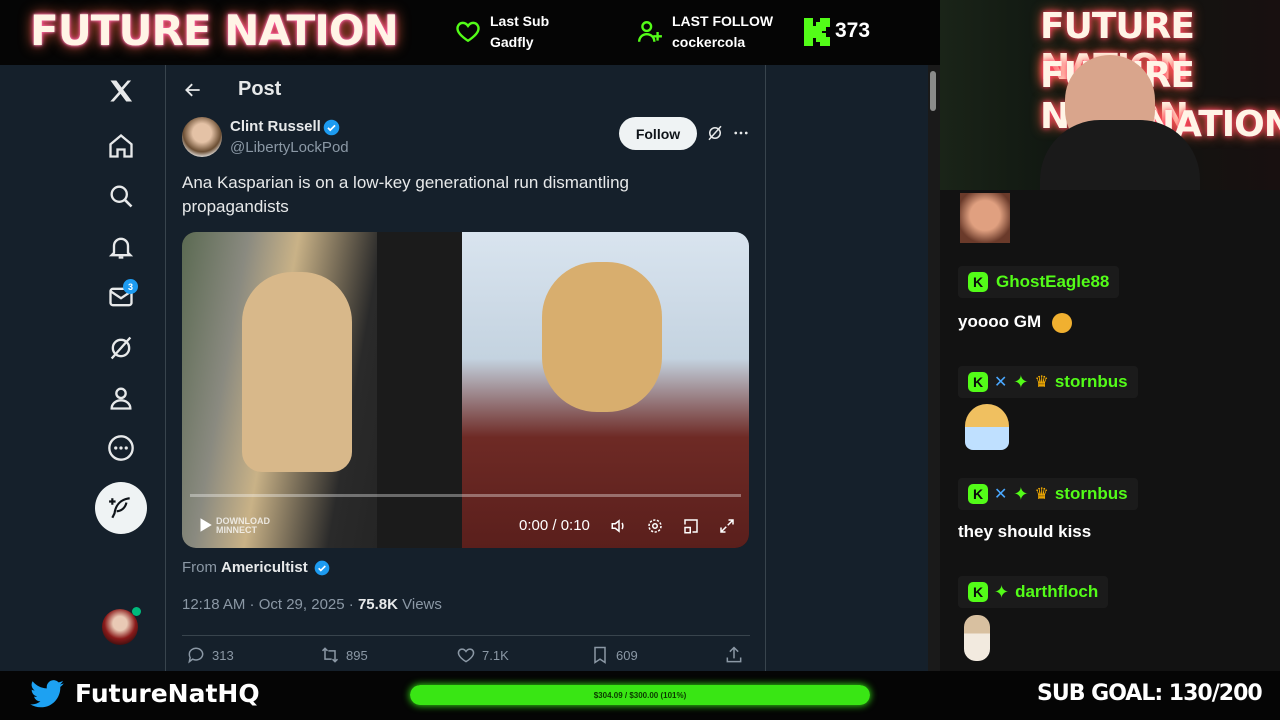  I want to click on author-avatar, so click(202, 137).